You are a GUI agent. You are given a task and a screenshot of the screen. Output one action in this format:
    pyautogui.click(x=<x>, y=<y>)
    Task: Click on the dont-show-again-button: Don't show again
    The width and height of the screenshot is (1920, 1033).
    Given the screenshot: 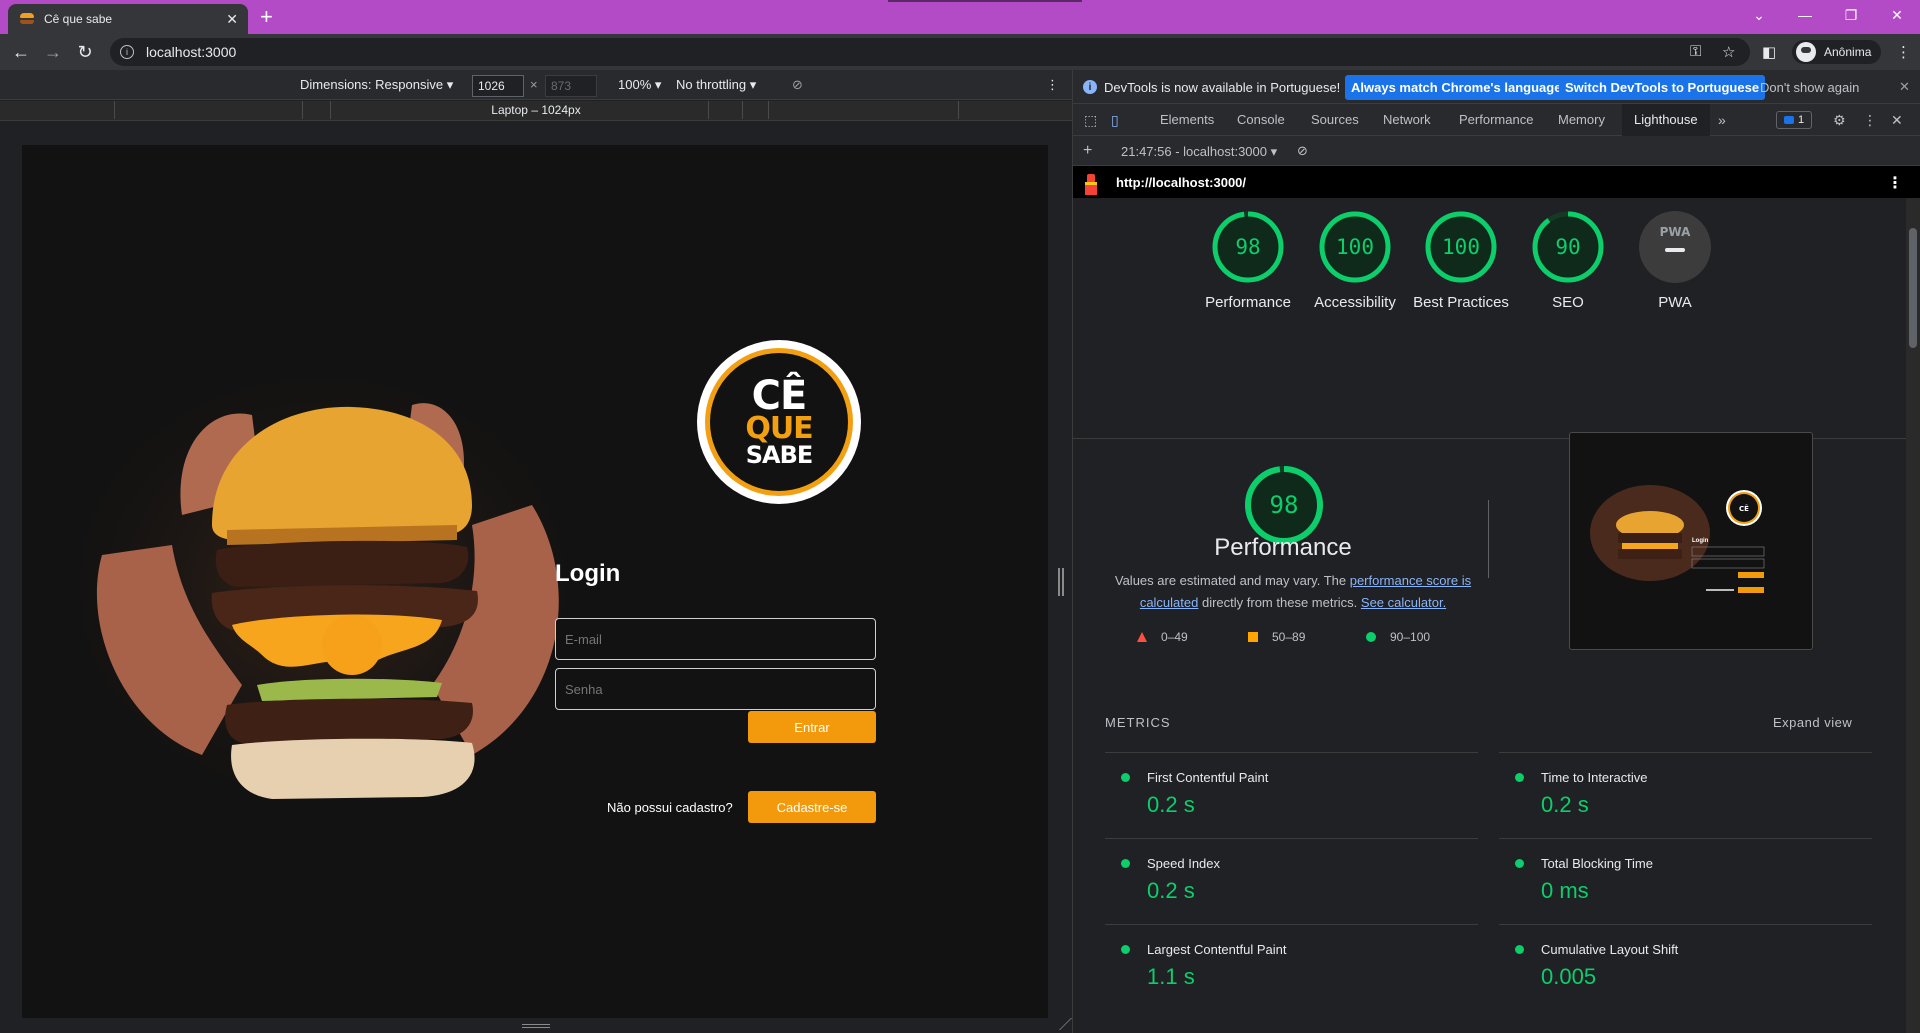 What is the action you would take?
    pyautogui.click(x=1809, y=87)
    